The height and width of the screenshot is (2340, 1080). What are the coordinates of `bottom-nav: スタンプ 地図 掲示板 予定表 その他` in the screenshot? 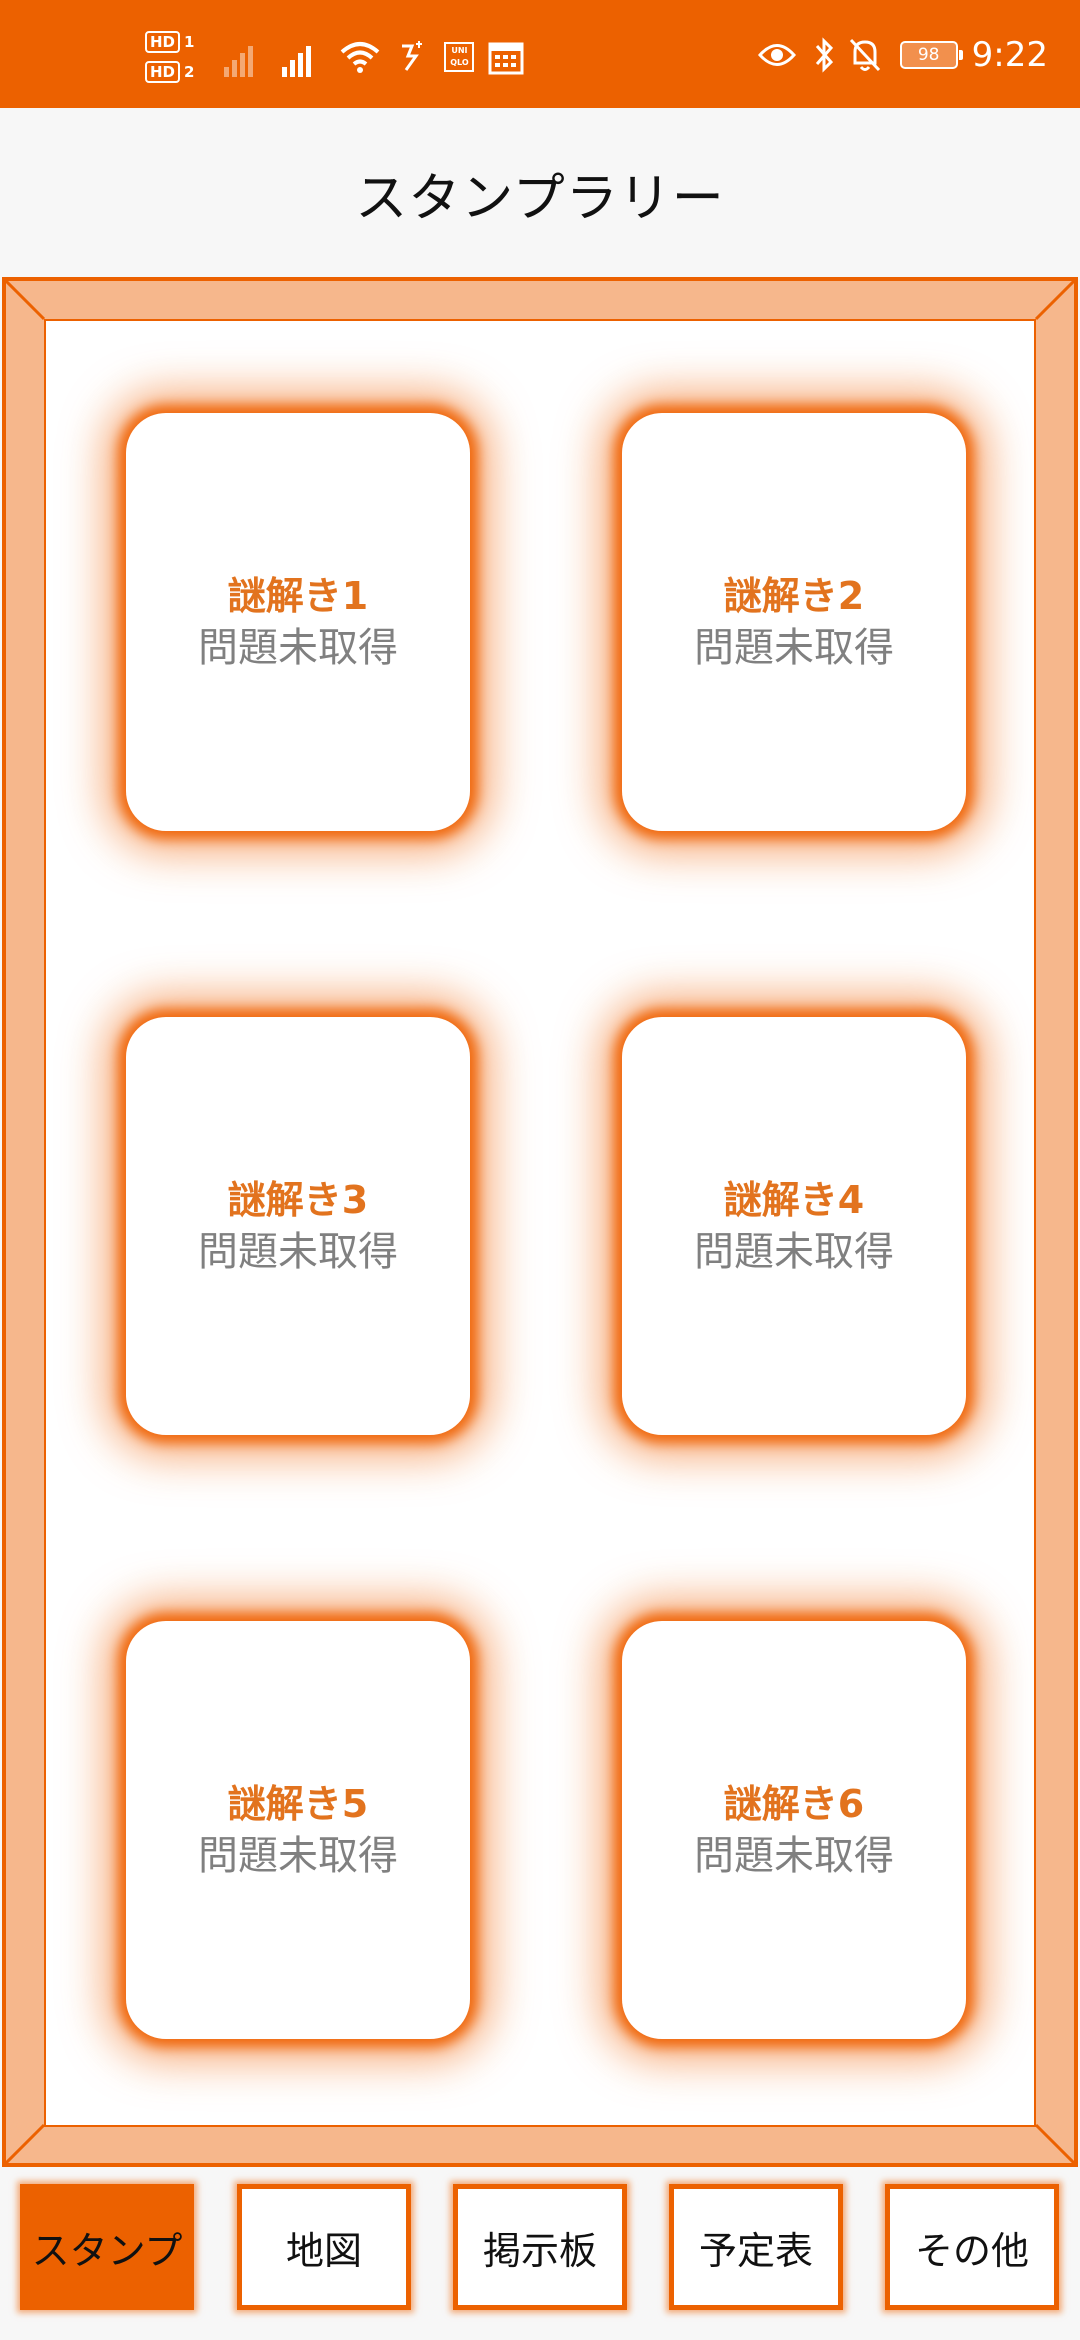 It's located at (540, 2255).